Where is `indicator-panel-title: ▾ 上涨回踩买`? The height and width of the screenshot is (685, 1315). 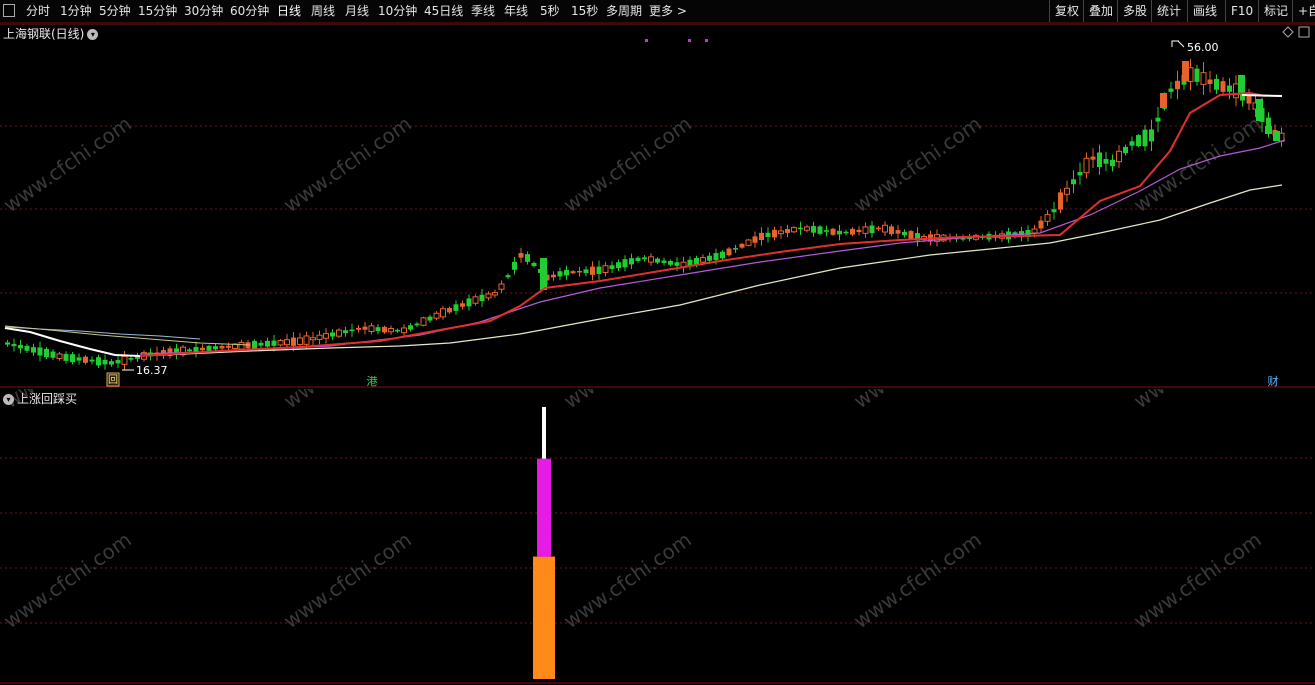
indicator-panel-title: ▾ 上涨回踩买 is located at coordinates (40, 398).